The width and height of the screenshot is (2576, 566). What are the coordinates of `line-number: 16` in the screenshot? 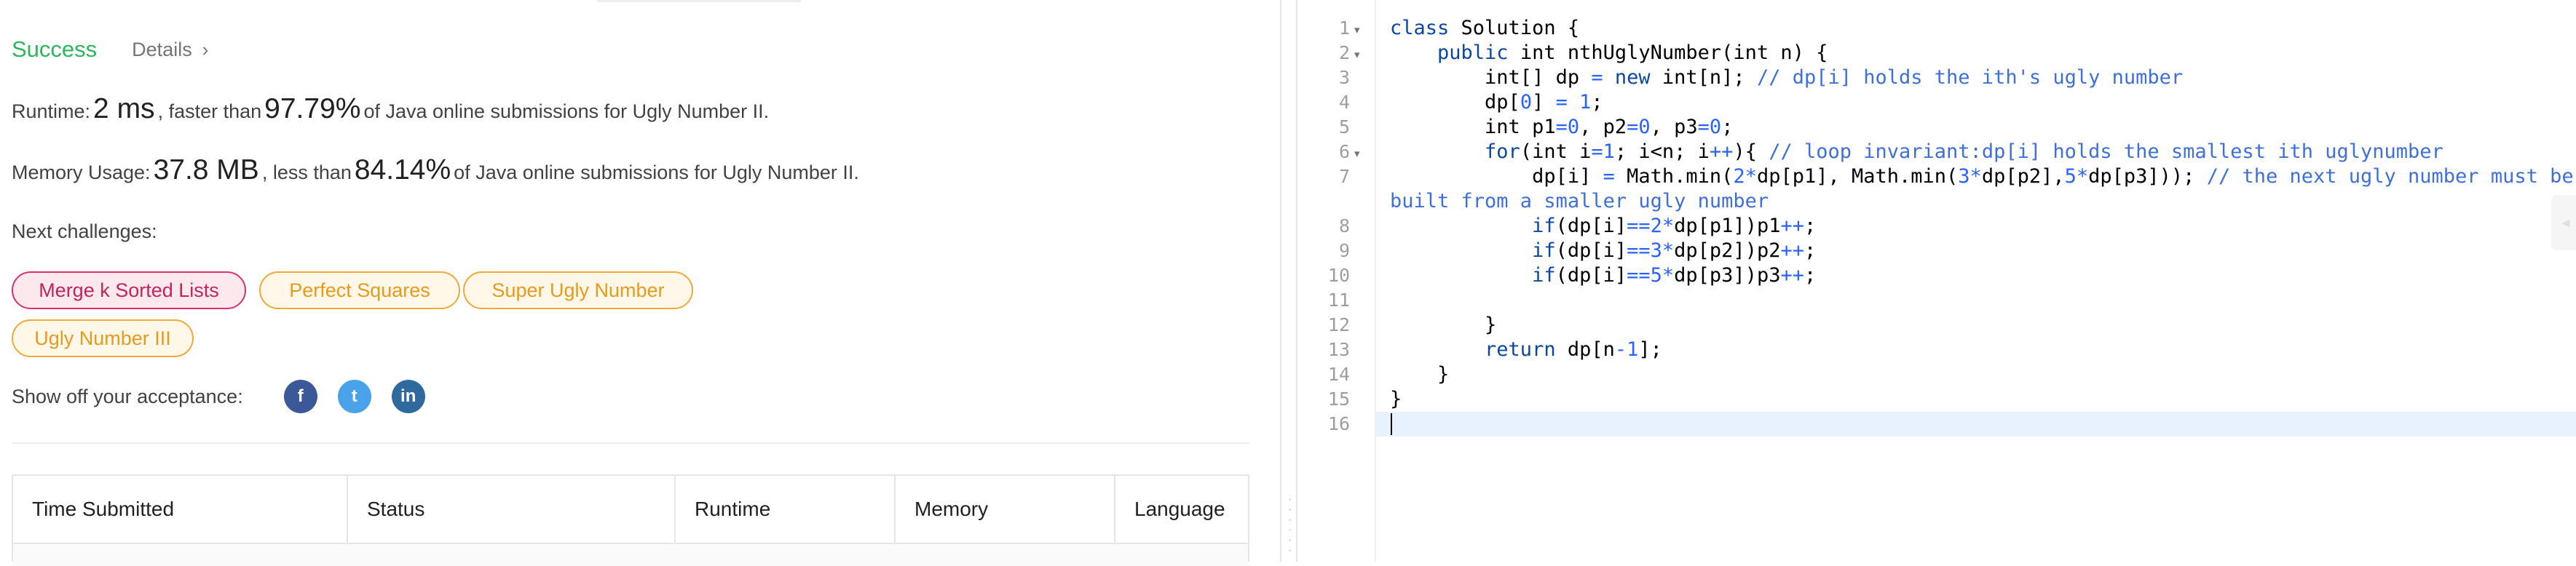 It's located at (1338, 423).